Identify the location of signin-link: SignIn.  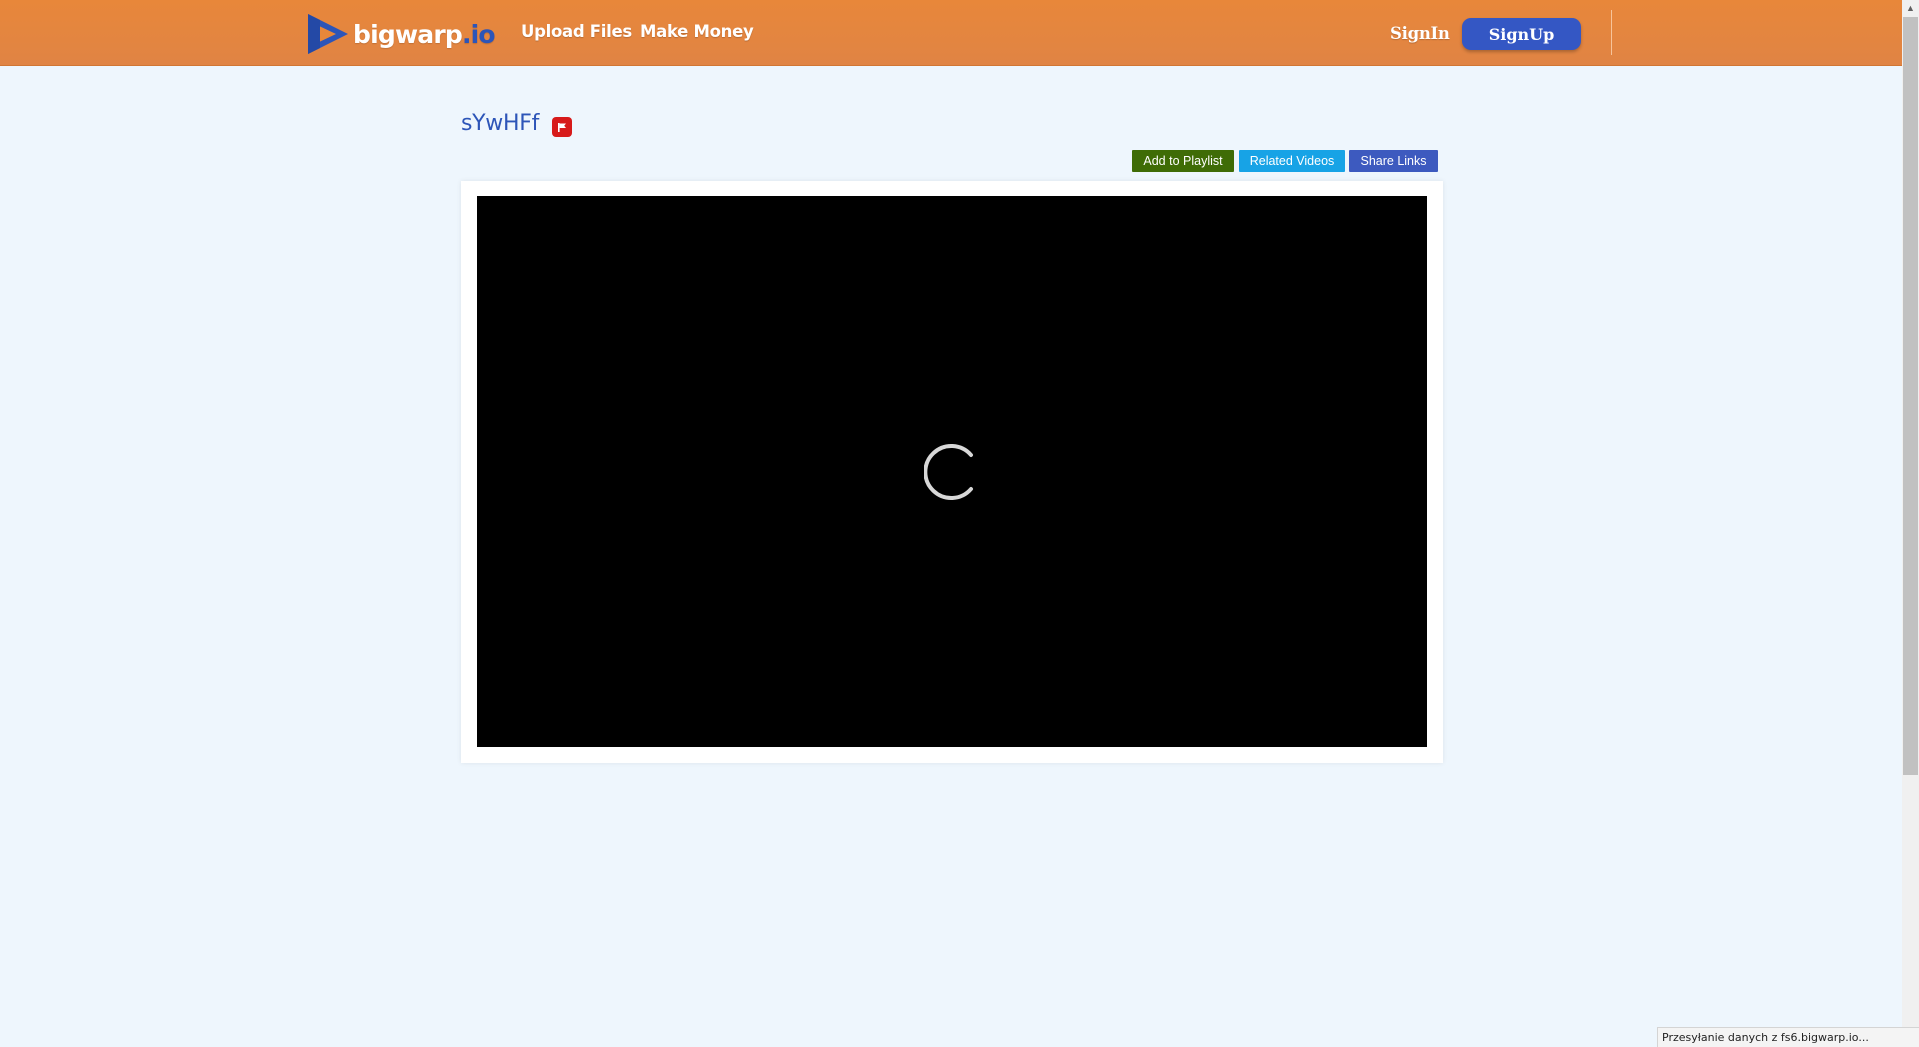
(1420, 33).